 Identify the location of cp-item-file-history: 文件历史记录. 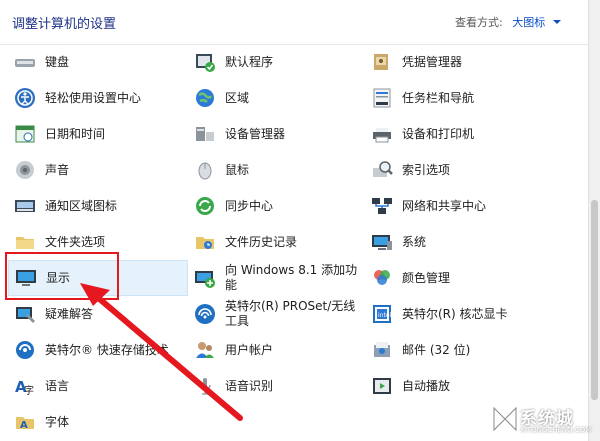
(278, 242).